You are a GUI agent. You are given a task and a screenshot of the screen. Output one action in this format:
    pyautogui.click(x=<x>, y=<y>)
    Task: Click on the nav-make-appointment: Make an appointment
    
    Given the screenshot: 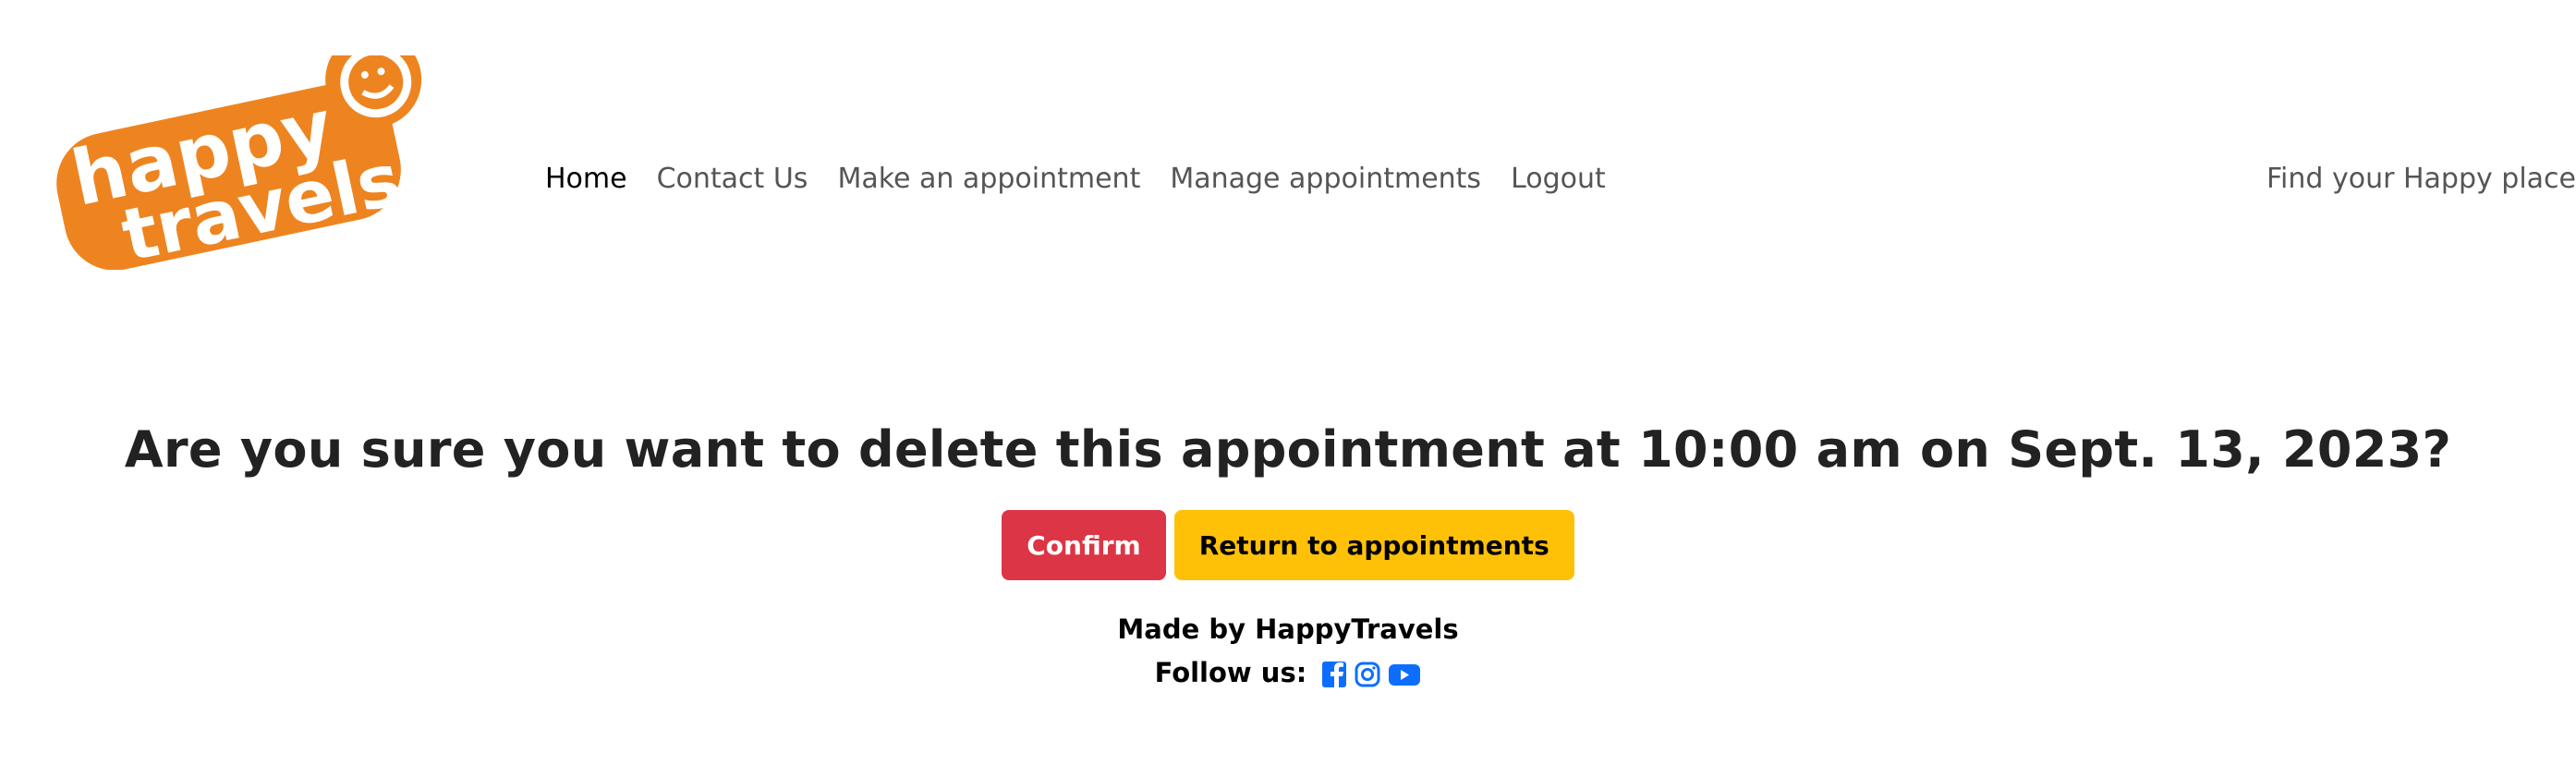 What is the action you would take?
    pyautogui.click(x=988, y=179)
    